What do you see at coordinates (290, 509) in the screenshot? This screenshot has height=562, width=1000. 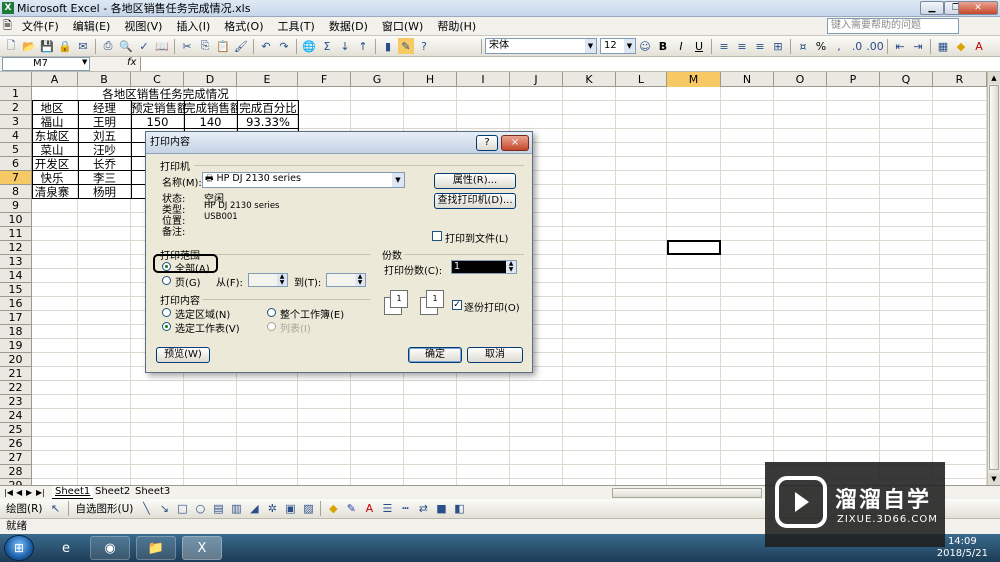 I see `clipart-icon: ▣` at bounding box center [290, 509].